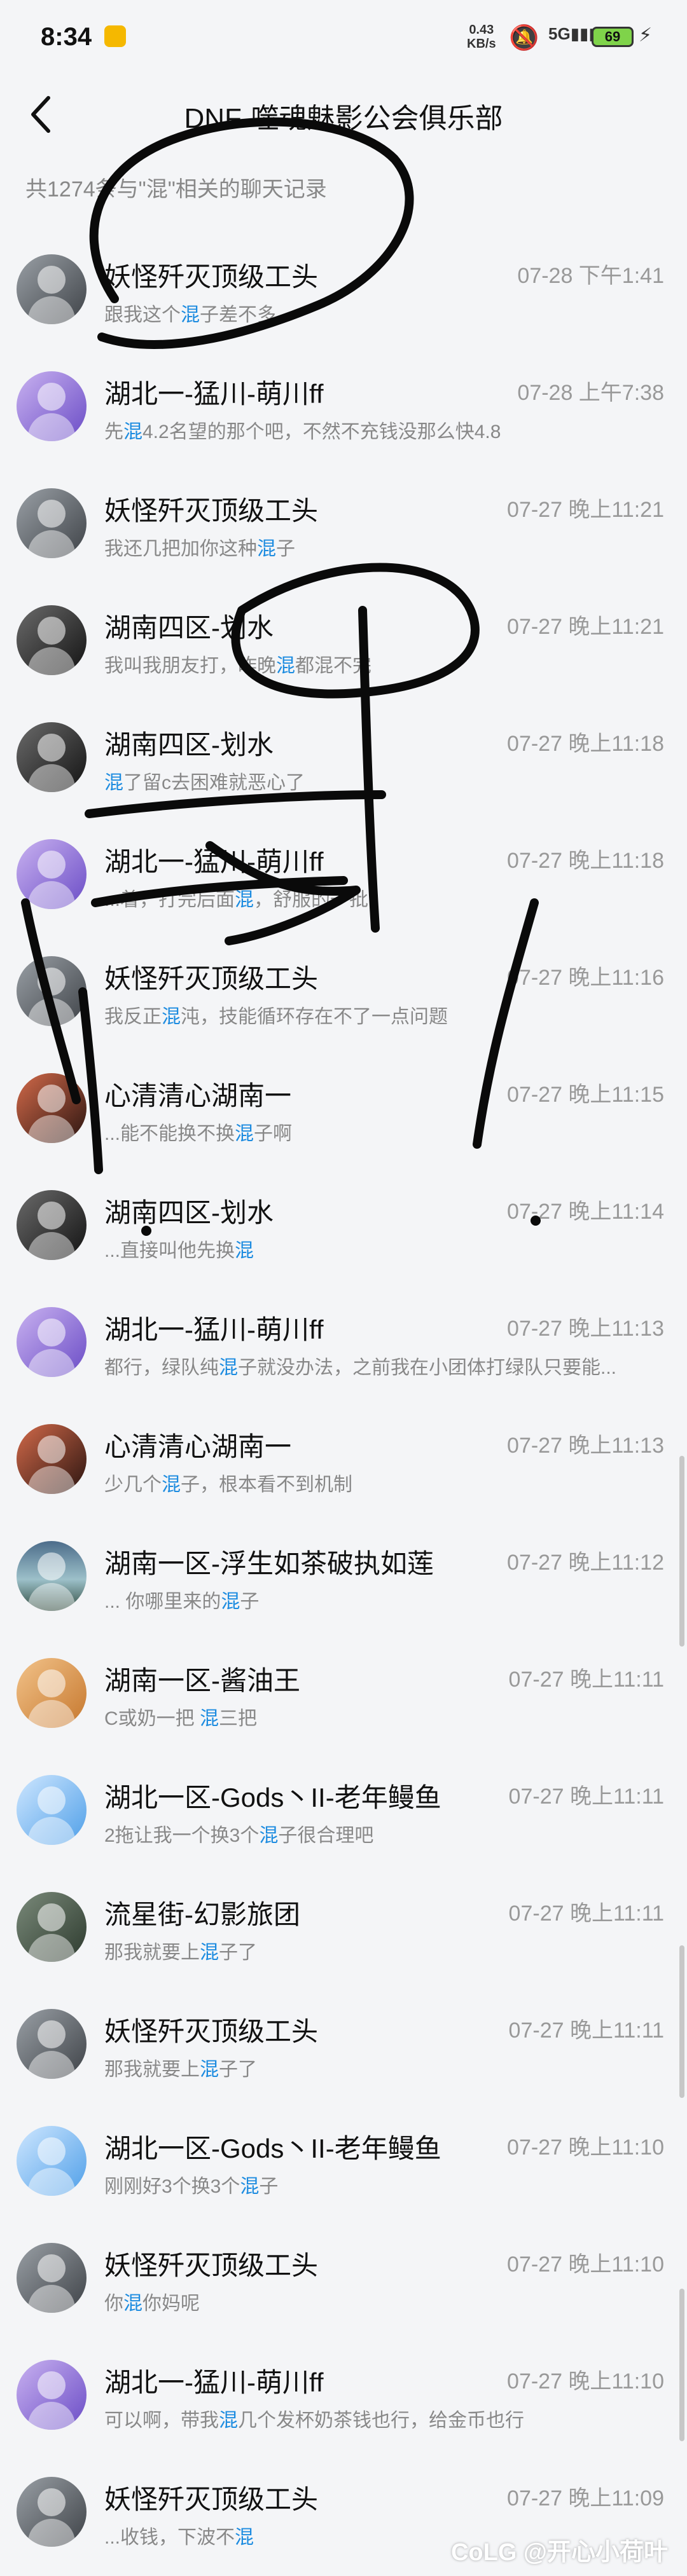 The image size is (687, 2576). I want to click on message-snippet: ...着，打完后面混，舒服的一批, so click(381, 898).